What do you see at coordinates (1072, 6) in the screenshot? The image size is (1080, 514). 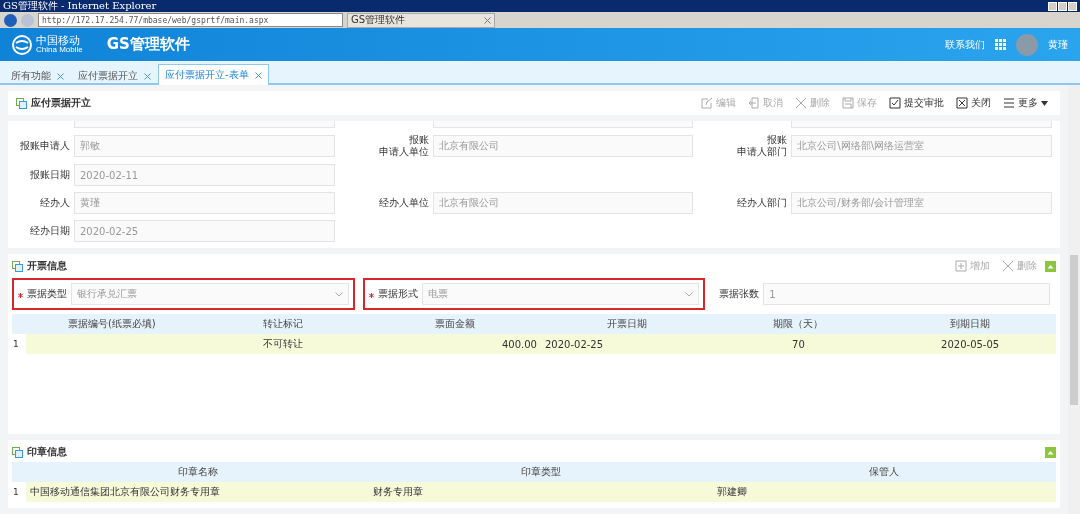 I see `close-button` at bounding box center [1072, 6].